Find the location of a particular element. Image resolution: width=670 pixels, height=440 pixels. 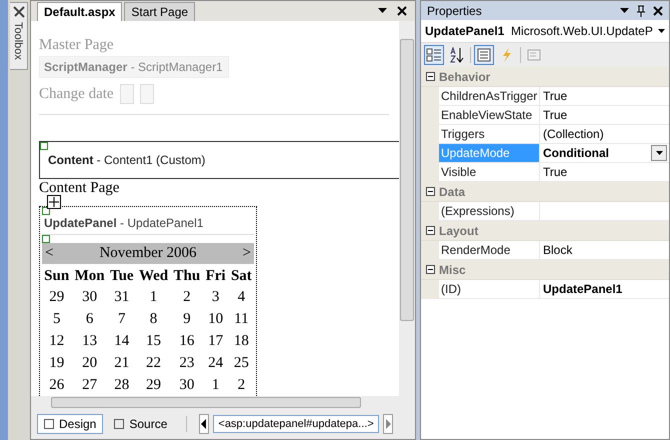

property-name: ChildrenAsTrigger is located at coordinates (489, 96).